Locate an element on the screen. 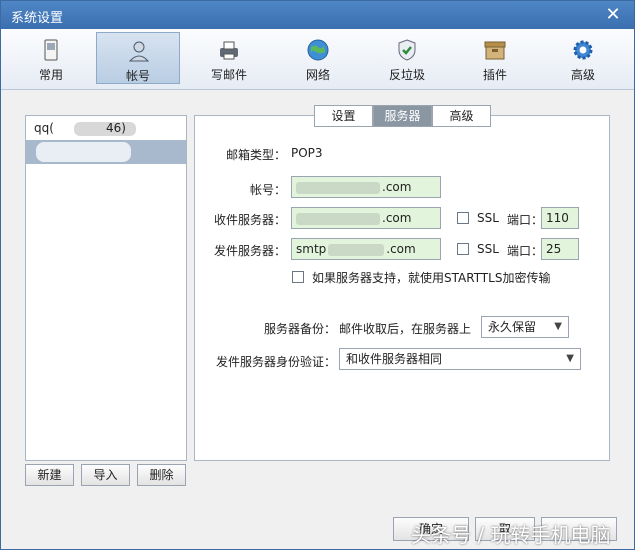  list-item: qq( 46) is located at coordinates (106, 128).